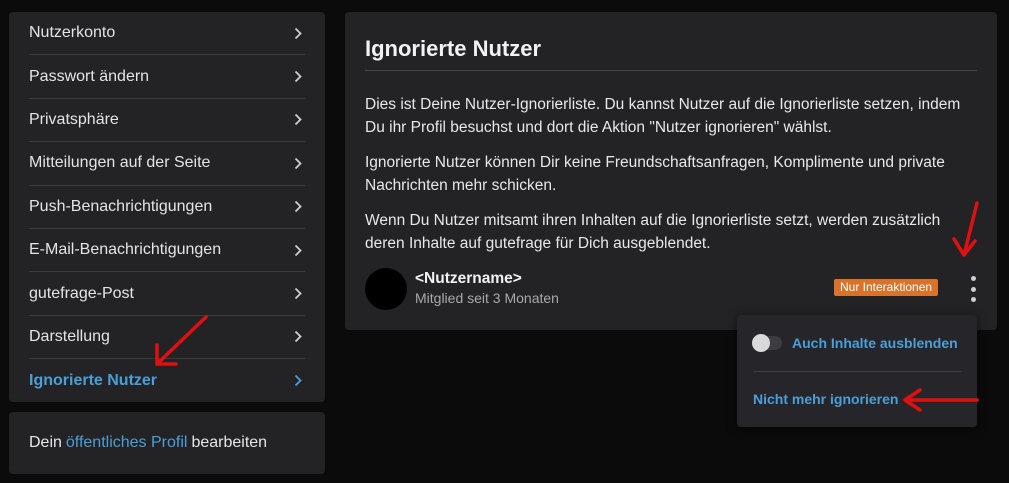 This screenshot has height=483, width=1009. What do you see at coordinates (875, 343) in the screenshot?
I see `hide-content-label: Auch Inhalte ausblenden` at bounding box center [875, 343].